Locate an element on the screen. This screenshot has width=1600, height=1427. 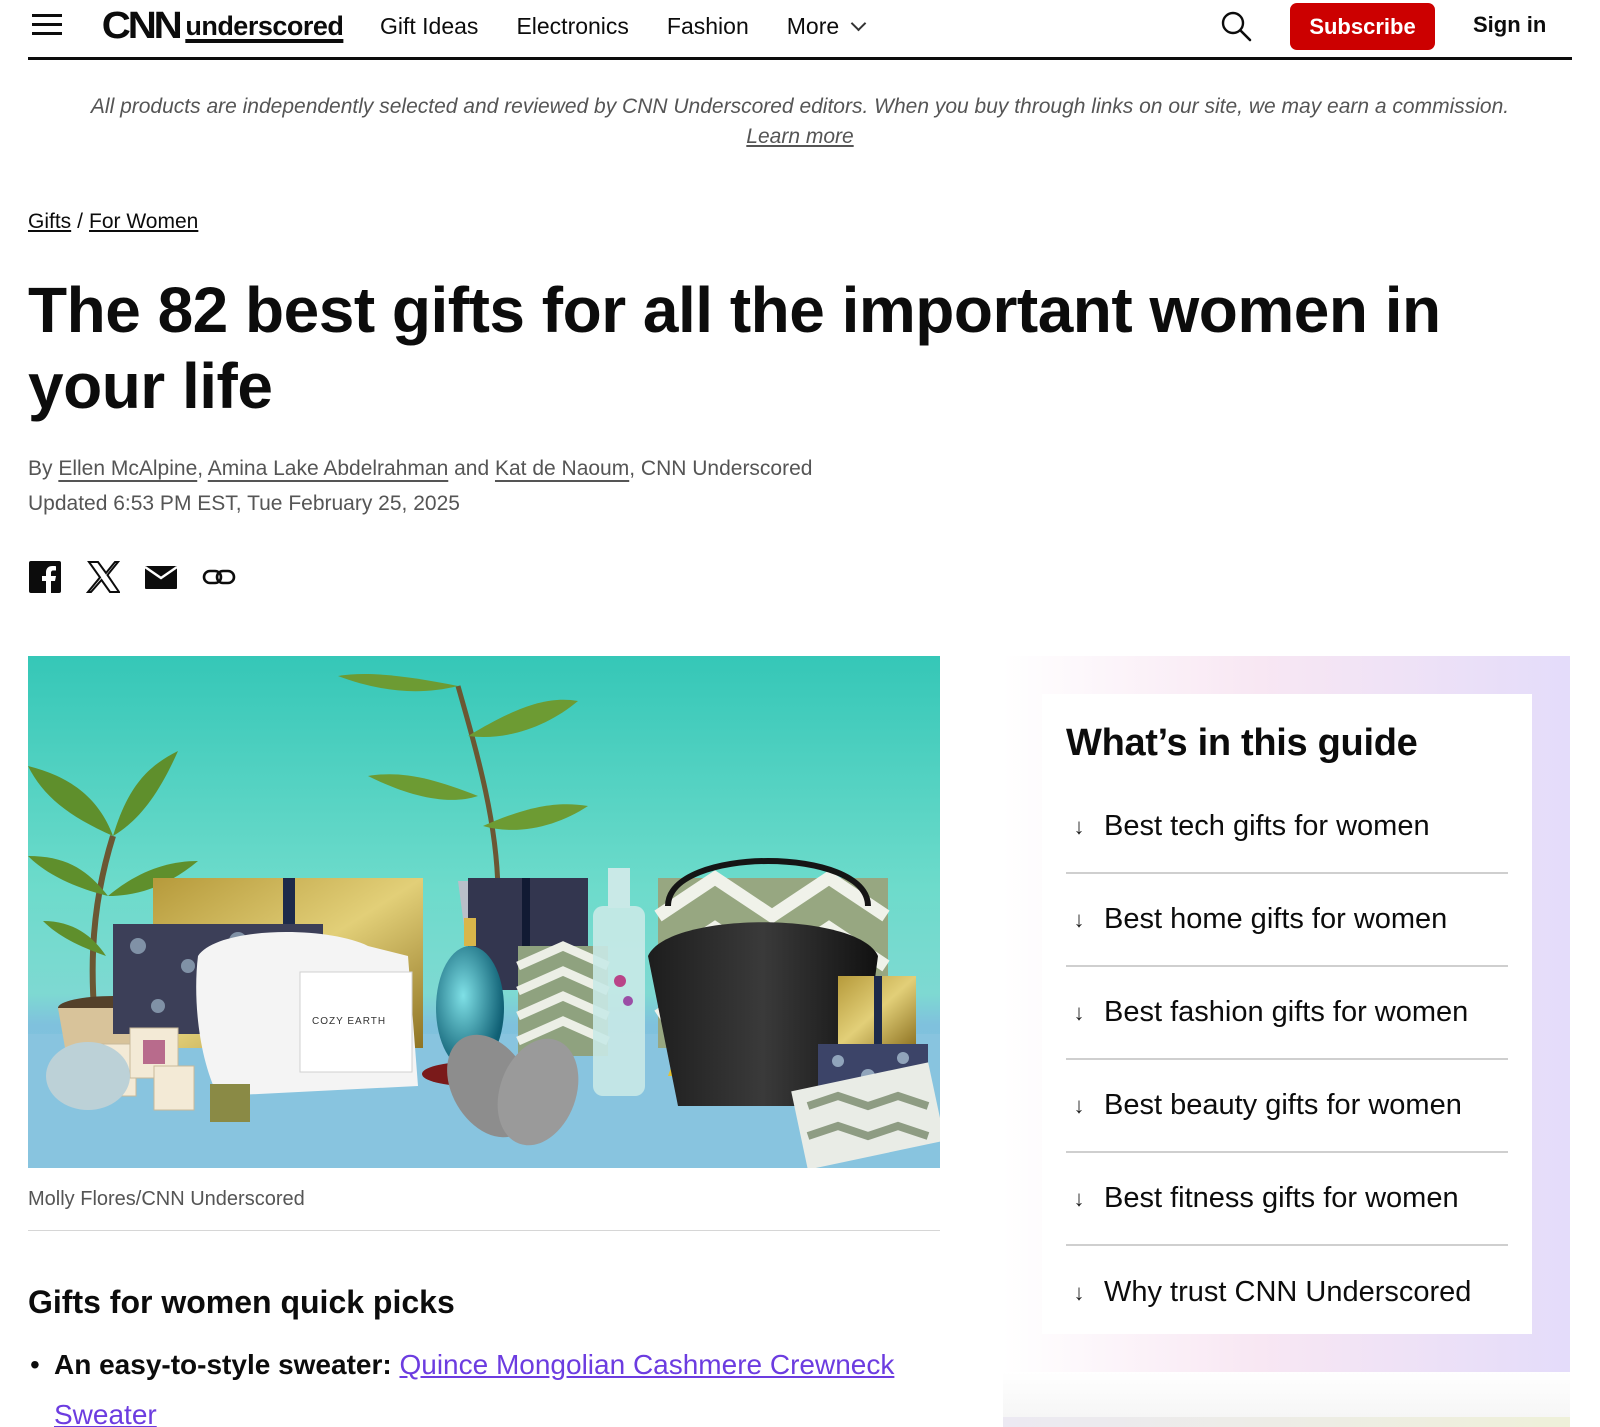
menu-icon is located at coordinates (47, 25).